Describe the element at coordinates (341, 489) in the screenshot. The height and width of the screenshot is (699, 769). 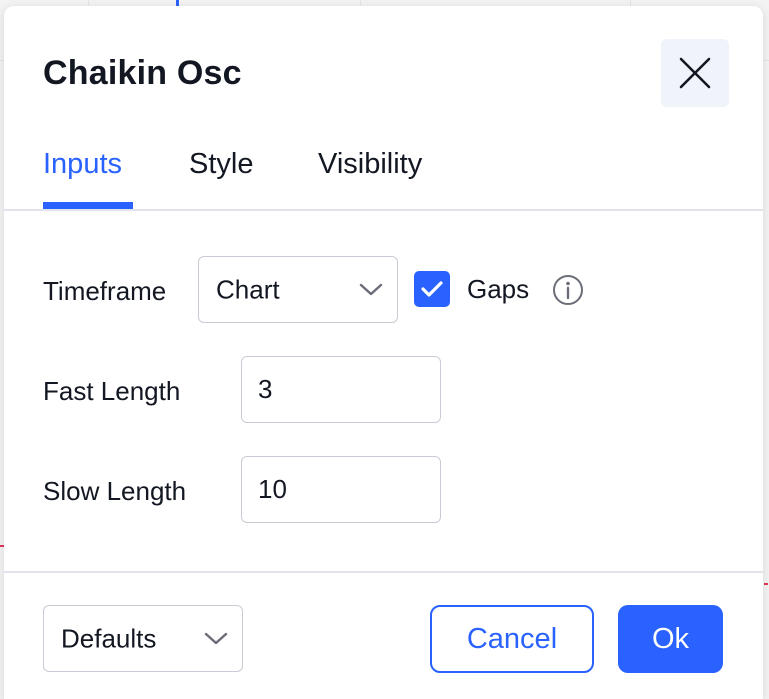
I see `slow-length-input` at that location.